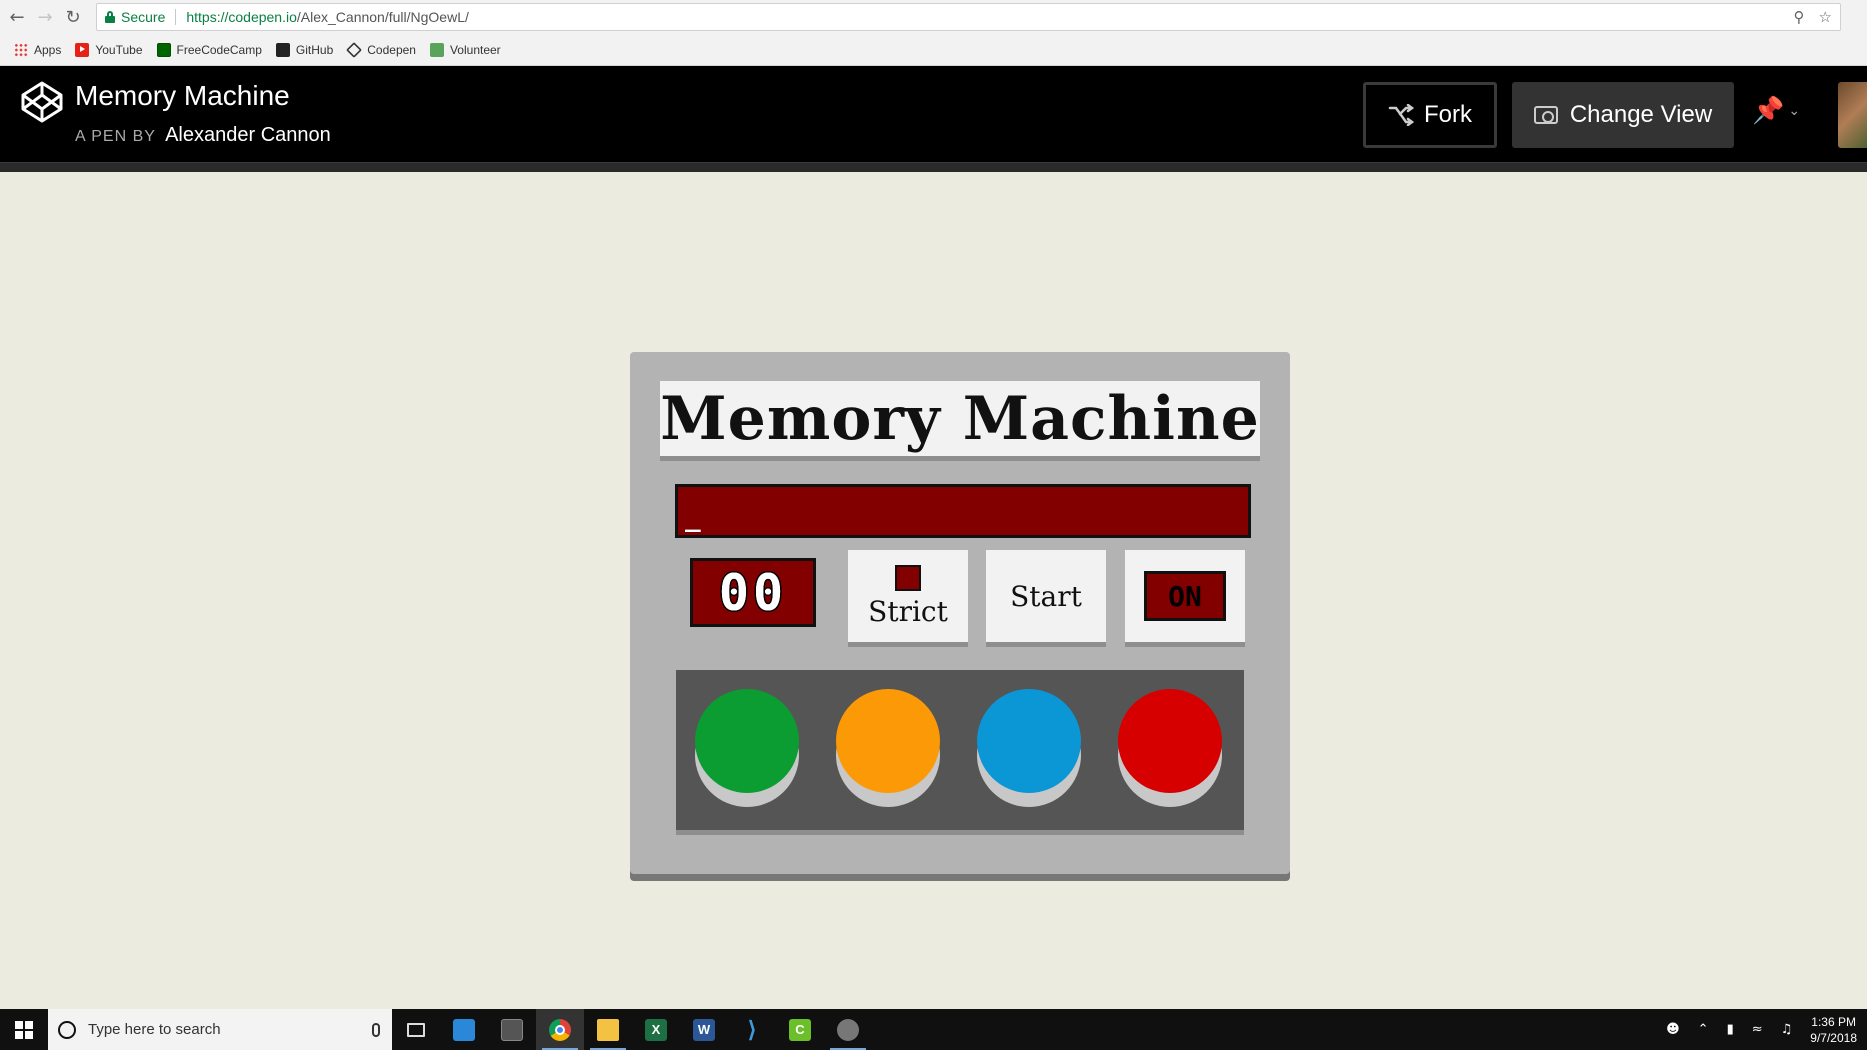 The image size is (1867, 1050). I want to click on excel-app: X, so click(656, 1029).